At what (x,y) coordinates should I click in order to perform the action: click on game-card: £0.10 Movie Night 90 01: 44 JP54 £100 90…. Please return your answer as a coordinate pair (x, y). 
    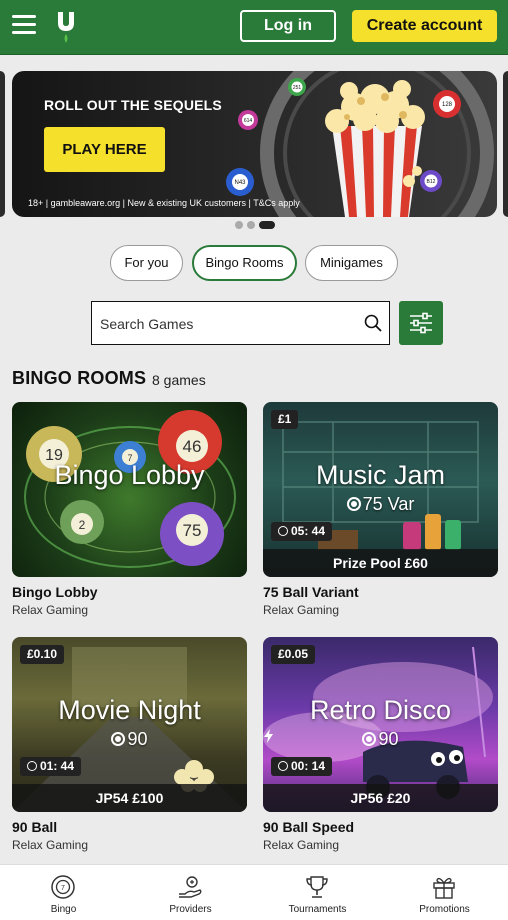
    Looking at the image, I should click on (129, 744).